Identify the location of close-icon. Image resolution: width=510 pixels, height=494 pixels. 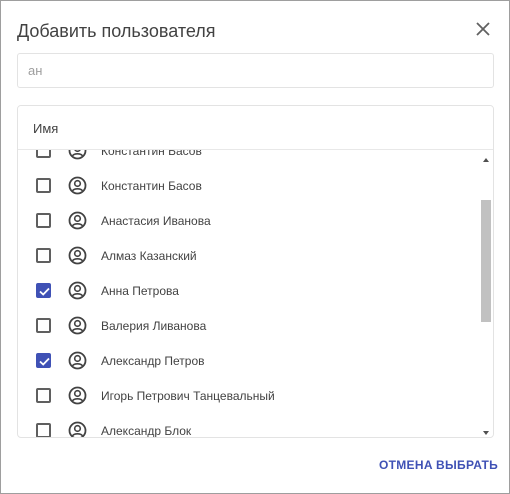
(483, 29).